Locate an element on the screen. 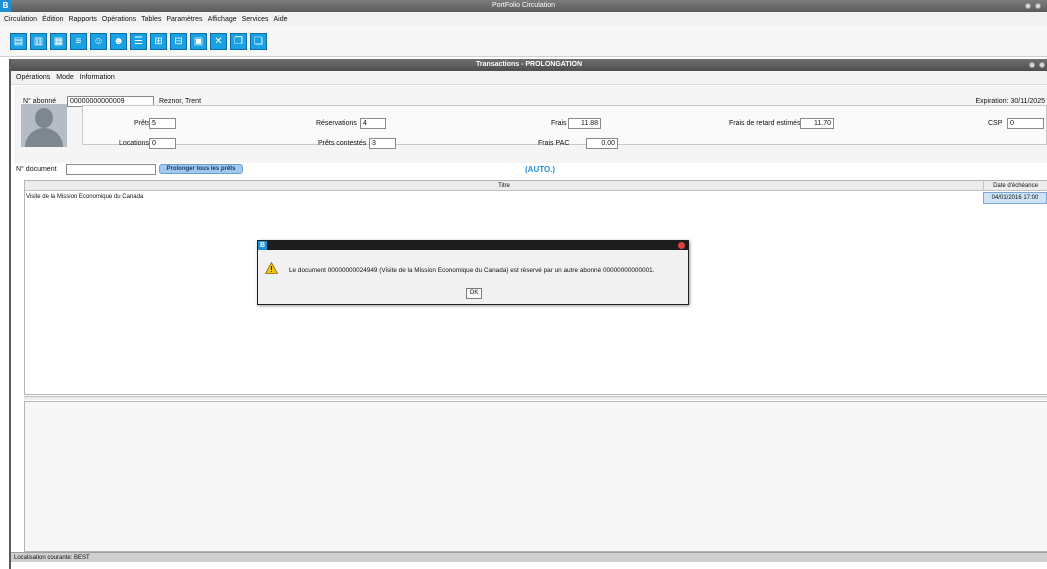  patron-add-icon: ☻ is located at coordinates (118, 41).